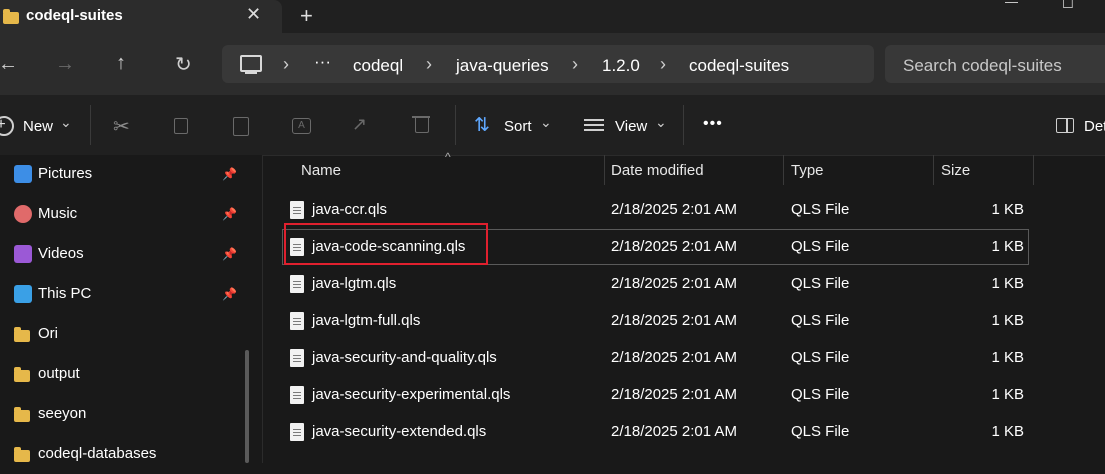  I want to click on file-name: java-security-extended.qls, so click(399, 431).